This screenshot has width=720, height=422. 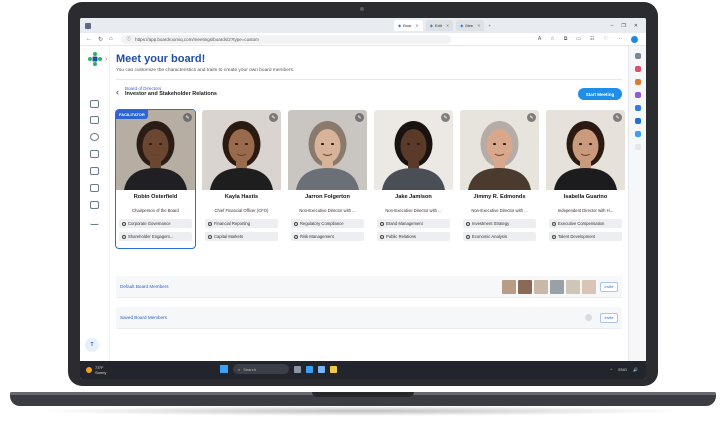 What do you see at coordinates (93, 370) in the screenshot?
I see `weather-widget: 73°F Sunny` at bounding box center [93, 370].